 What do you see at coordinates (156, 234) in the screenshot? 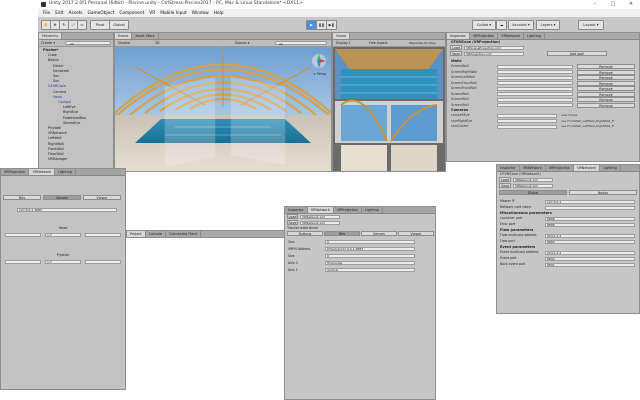
I see `tab-console: Console` at bounding box center [156, 234].